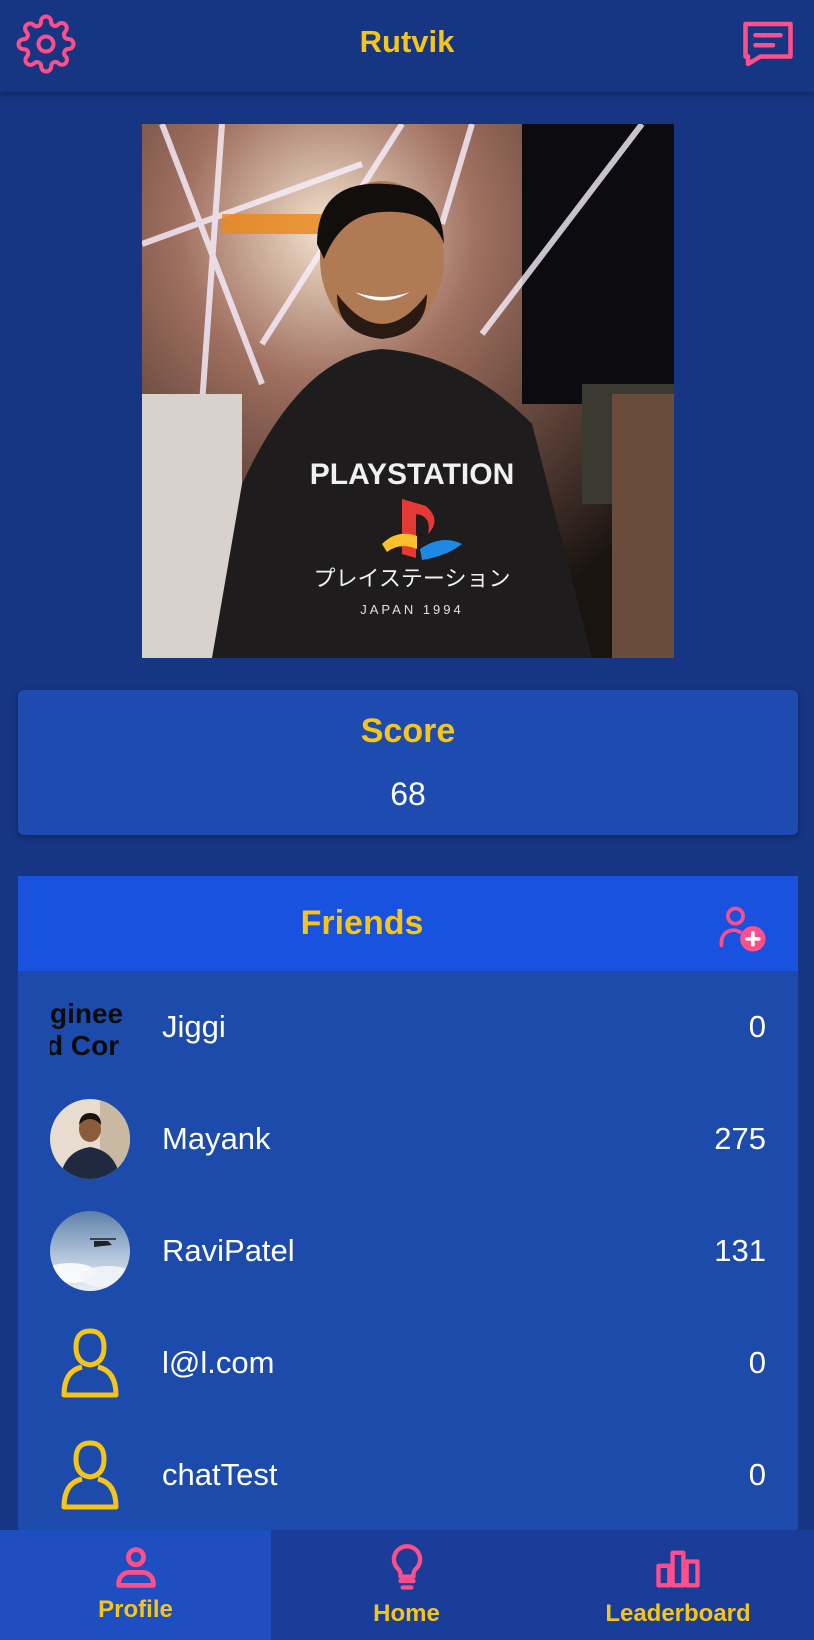  What do you see at coordinates (408, 762) in the screenshot?
I see `score-card: Score 68` at bounding box center [408, 762].